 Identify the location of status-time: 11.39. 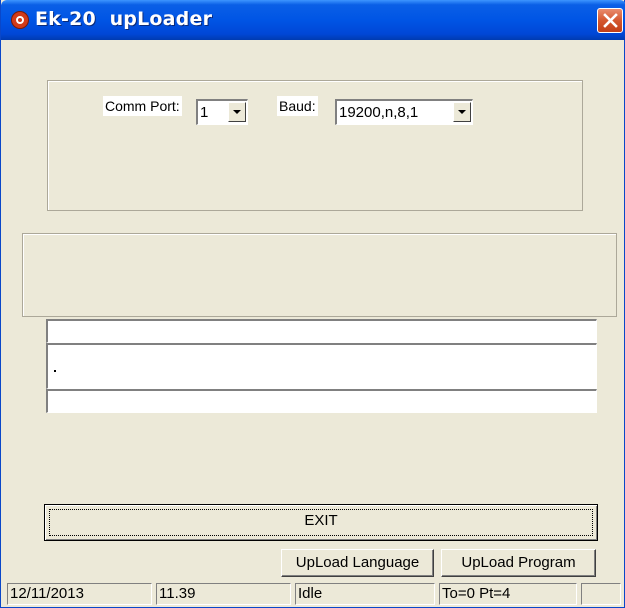
(223, 594).